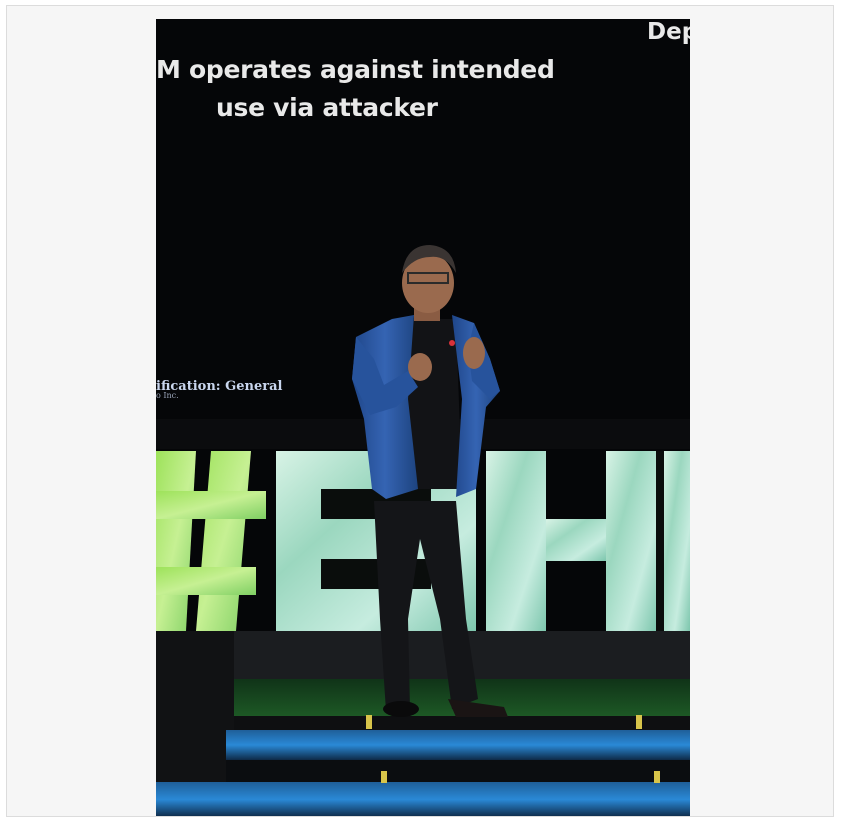  What do you see at coordinates (211, 541) in the screenshot?
I see `hash-sign-letter` at bounding box center [211, 541].